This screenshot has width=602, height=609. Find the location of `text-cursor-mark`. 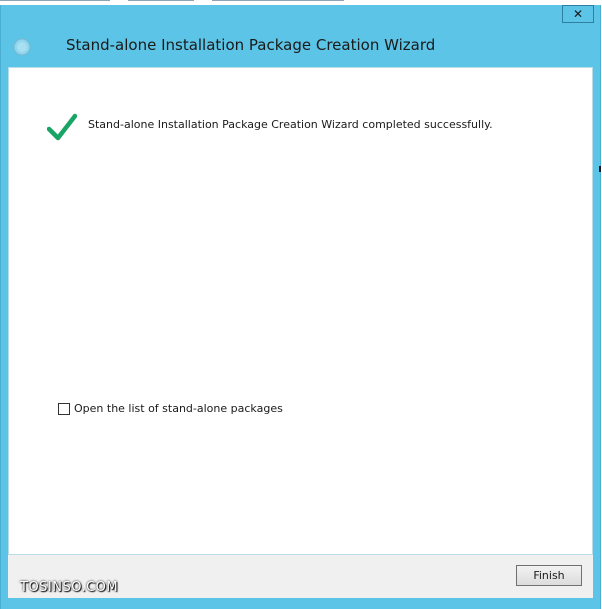

text-cursor-mark is located at coordinates (600, 169).